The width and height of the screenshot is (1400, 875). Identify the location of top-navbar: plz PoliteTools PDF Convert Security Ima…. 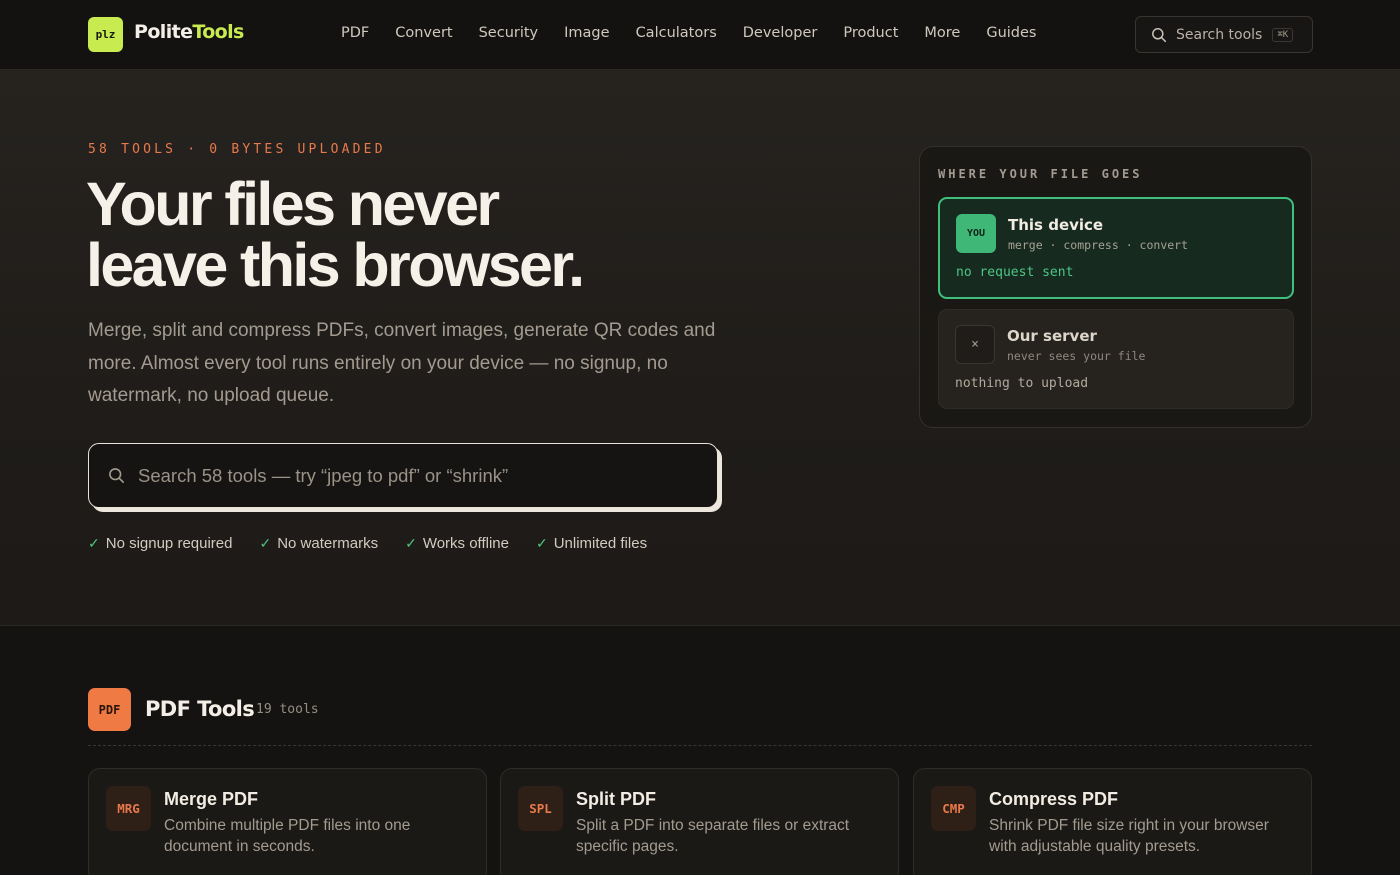
(700, 35).